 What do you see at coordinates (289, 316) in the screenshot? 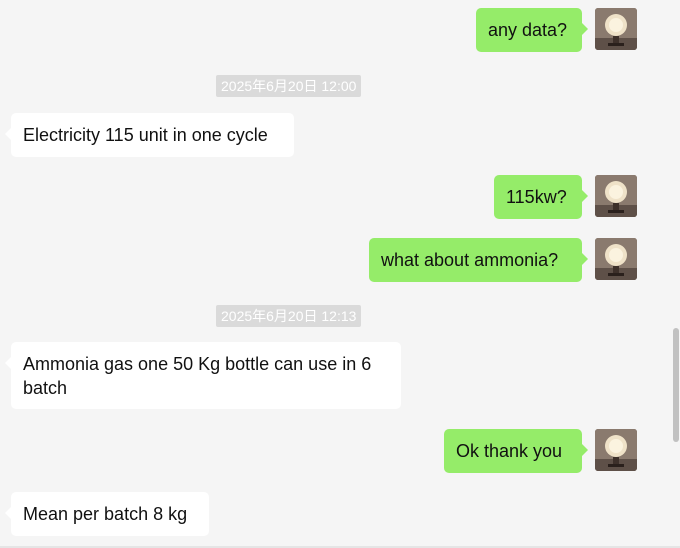
I see `timestamp: 2025年6月20日 12:13` at bounding box center [289, 316].